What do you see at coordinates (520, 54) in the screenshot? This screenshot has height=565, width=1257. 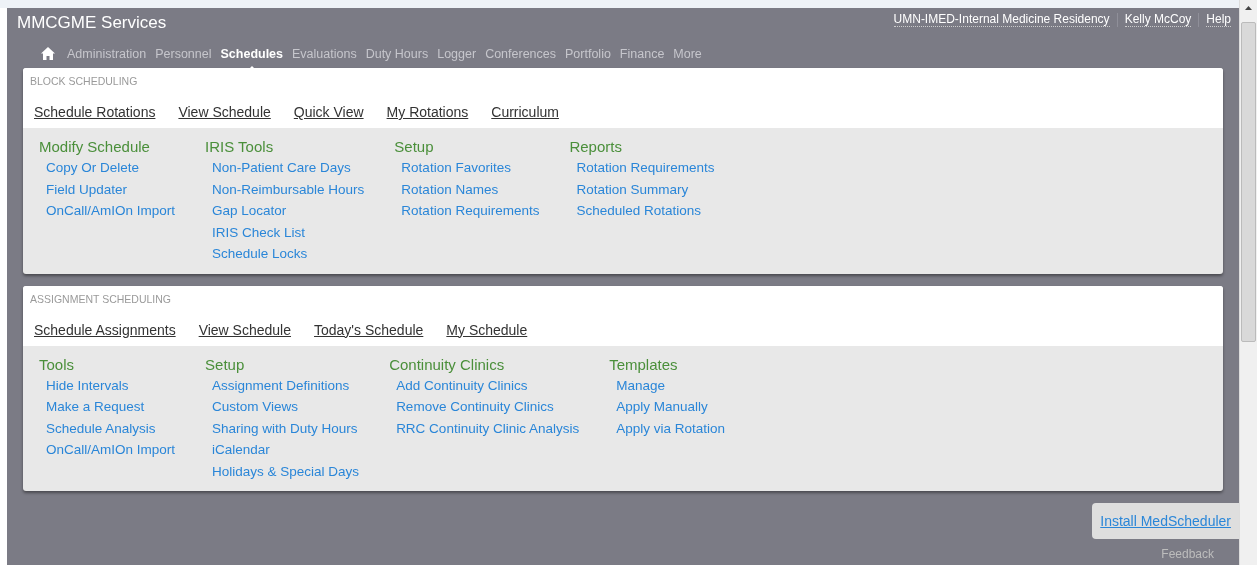 I see `nav-tab: Conferences` at bounding box center [520, 54].